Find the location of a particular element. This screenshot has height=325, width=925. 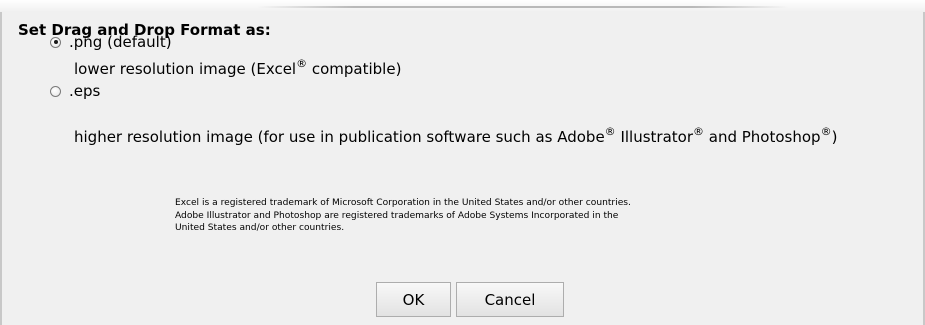

png-radio-button is located at coordinates (55, 42).